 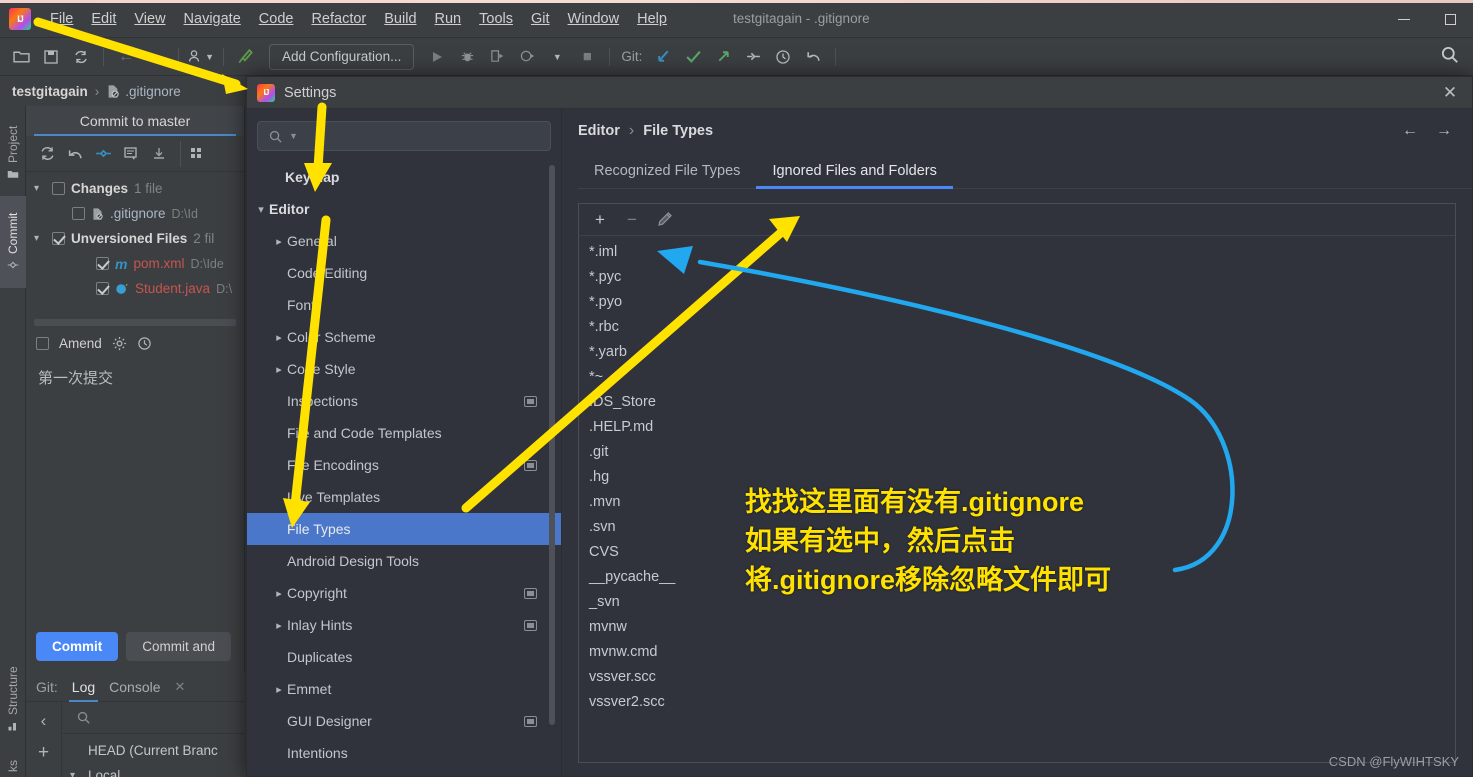 I want to click on close-dialog-button: ✕, so click(x=1450, y=93).